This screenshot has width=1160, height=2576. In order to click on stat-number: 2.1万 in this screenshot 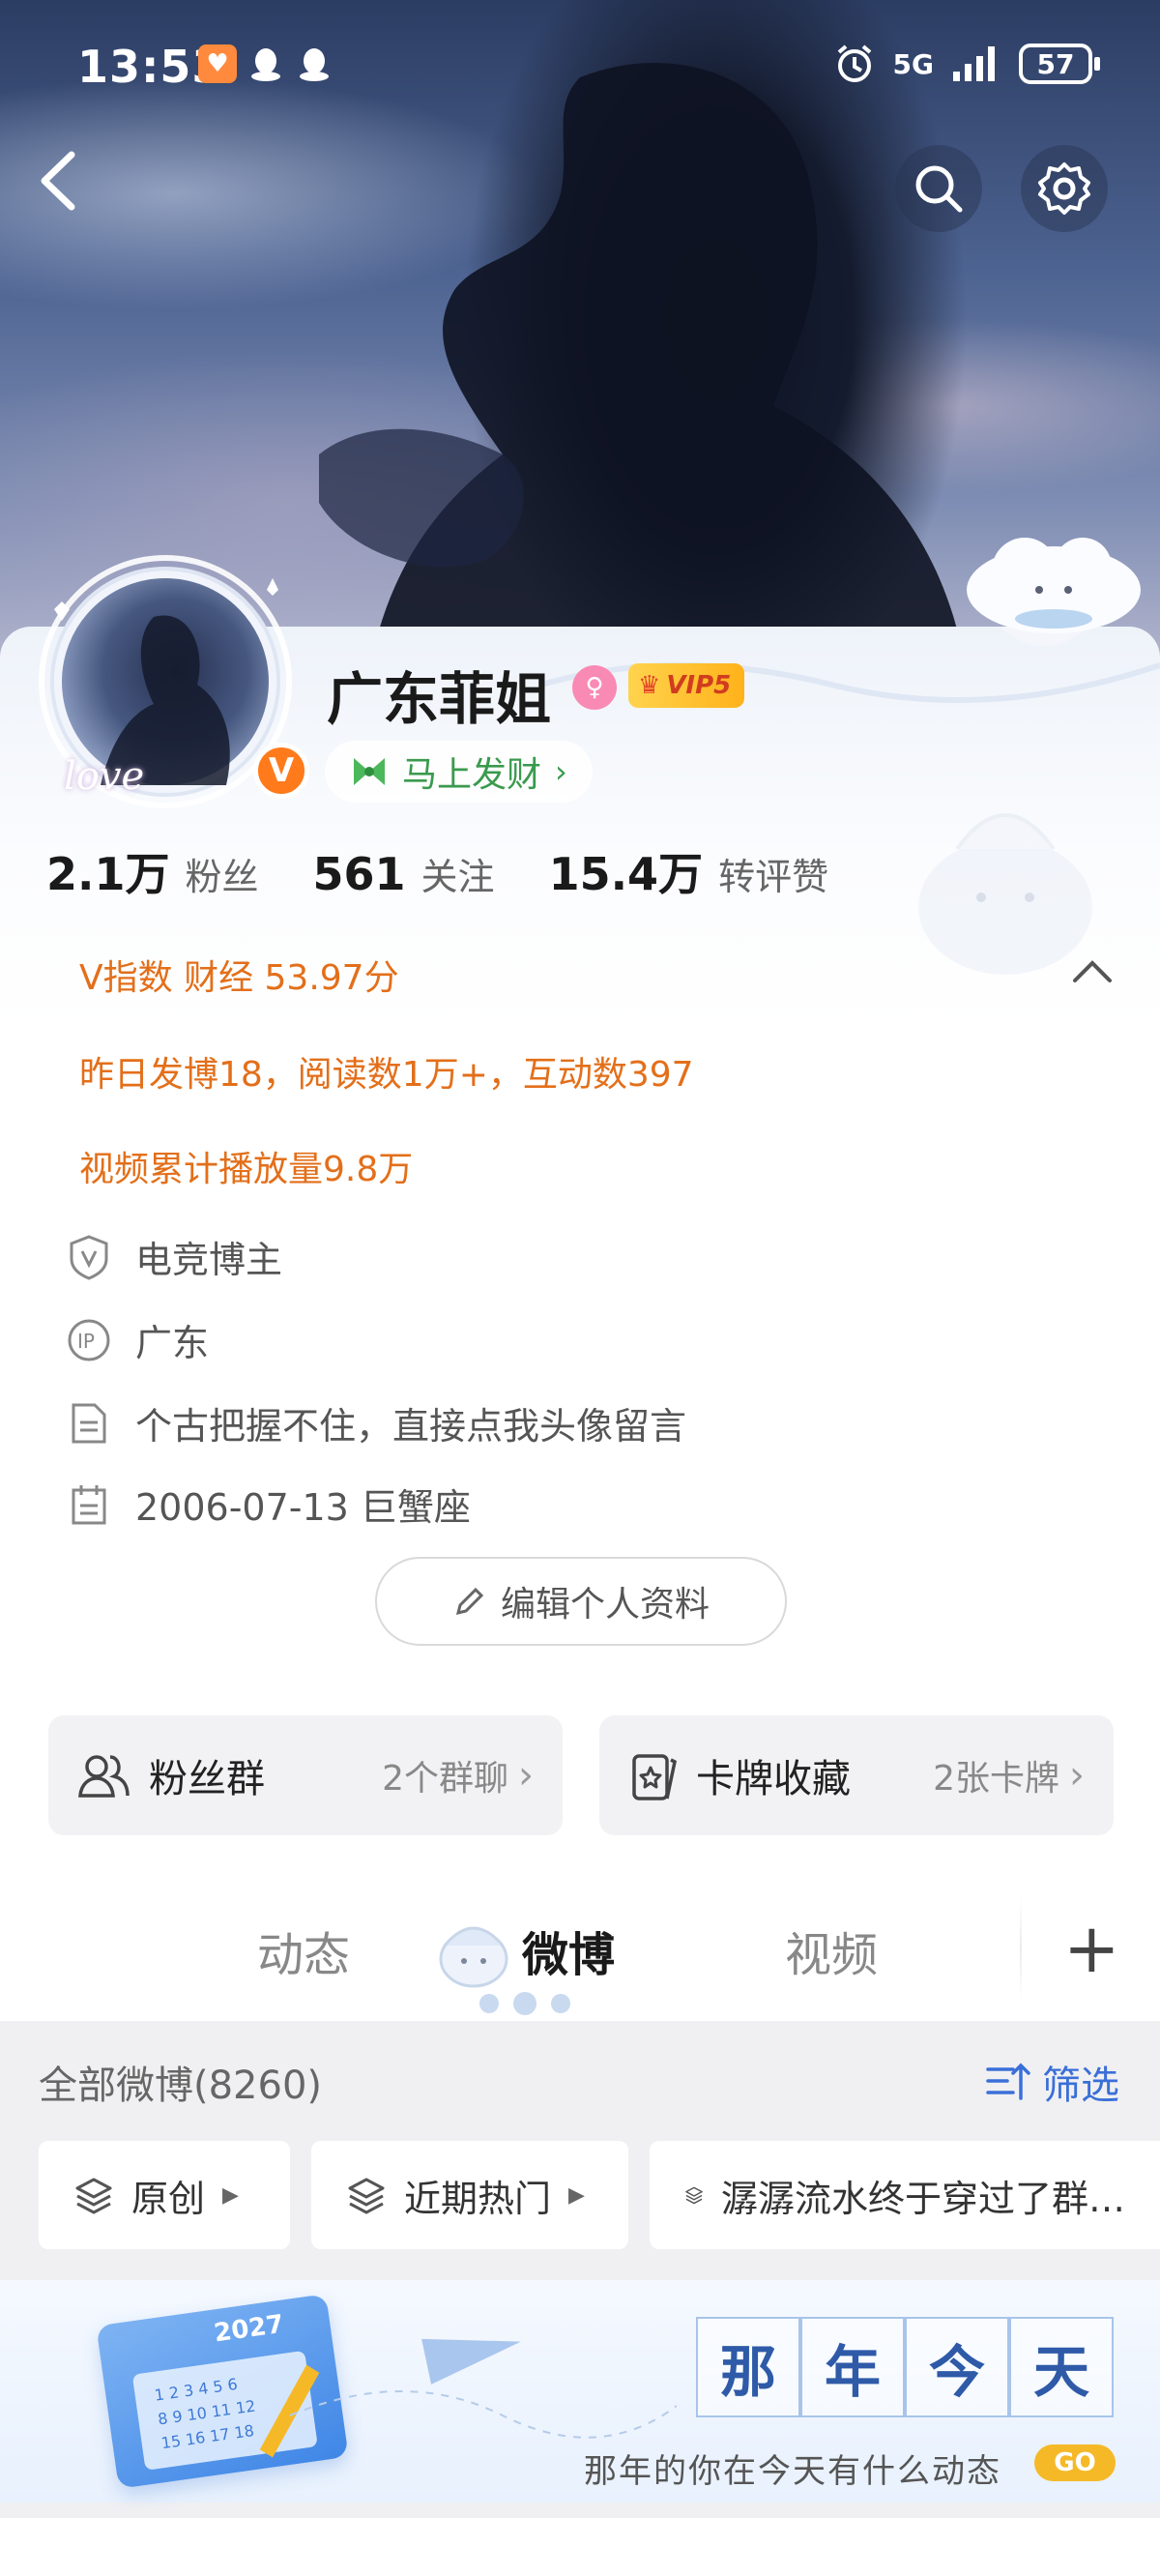, I will do `click(108, 874)`.